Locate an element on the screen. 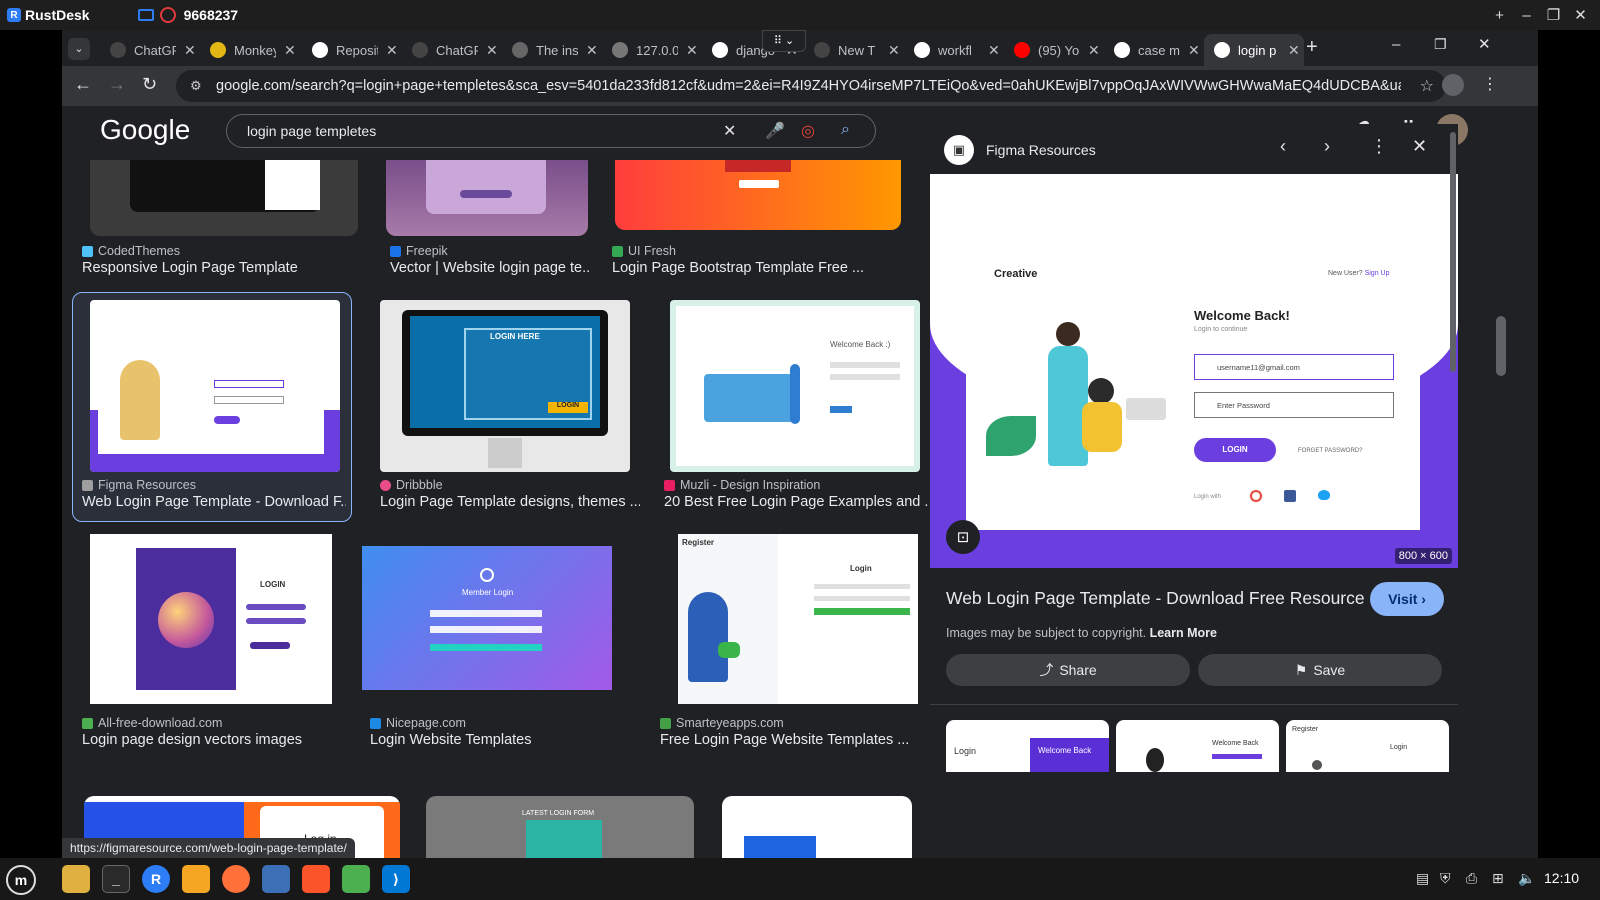  clock: 12:10 is located at coordinates (1561, 878).